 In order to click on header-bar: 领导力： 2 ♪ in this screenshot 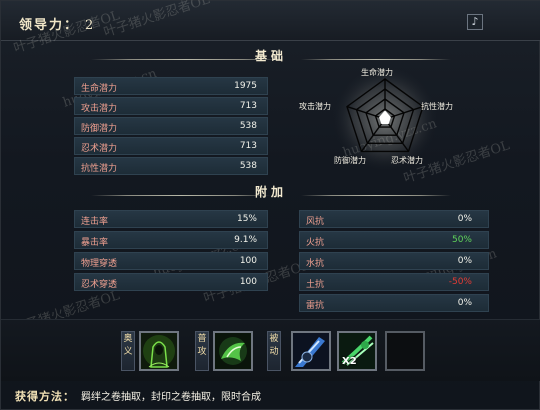, I will do `click(270, 21)`.